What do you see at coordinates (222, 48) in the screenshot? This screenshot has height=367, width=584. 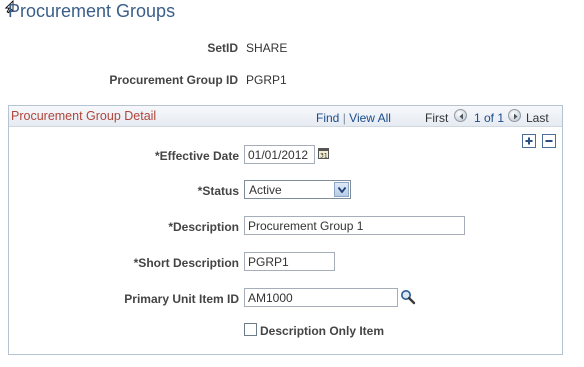 I see `setid-label: SetID` at bounding box center [222, 48].